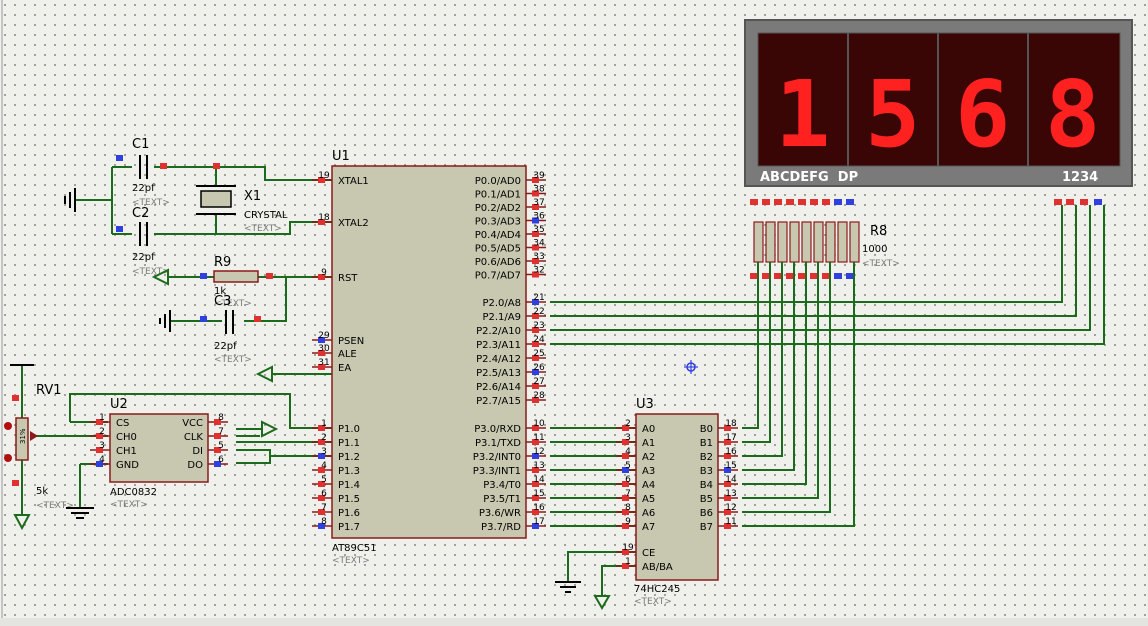  I want to click on u2-text: <TEXT>, so click(129, 505).